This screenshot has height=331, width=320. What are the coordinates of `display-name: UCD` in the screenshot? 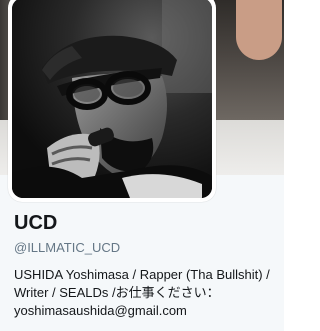 It's located at (35, 223).